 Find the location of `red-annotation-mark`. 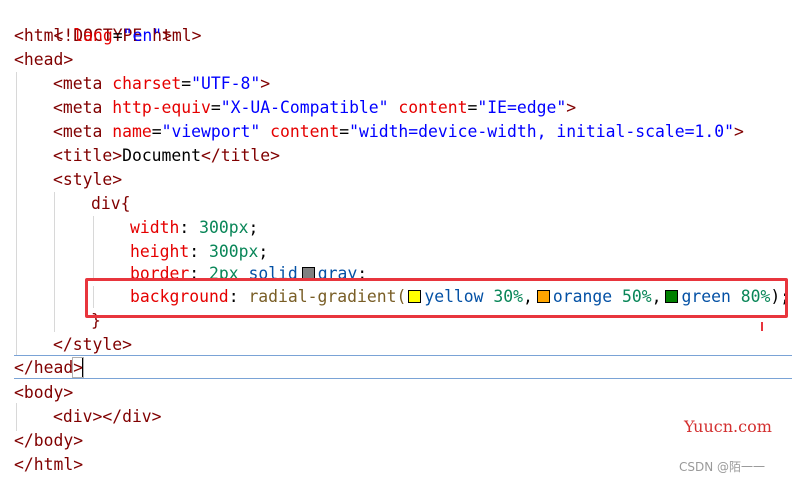

red-annotation-mark is located at coordinates (762, 326).